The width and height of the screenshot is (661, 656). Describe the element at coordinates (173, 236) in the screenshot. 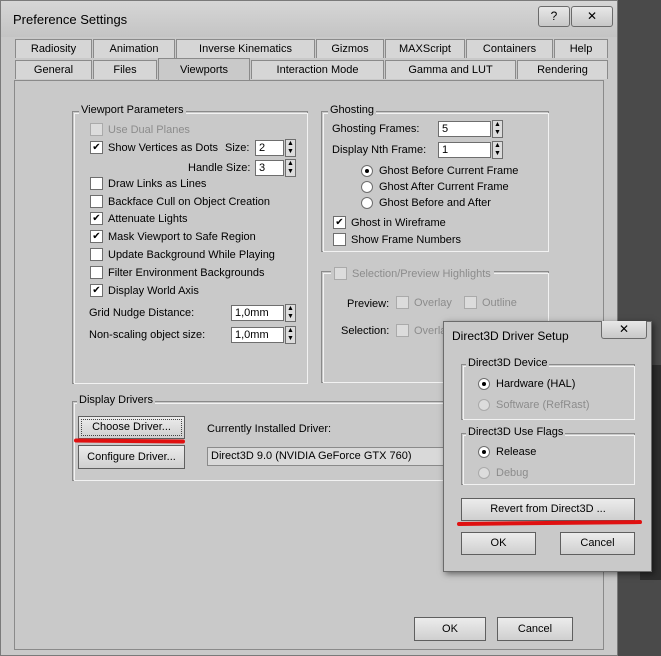

I see `mask-viewport-checkbox: ✔ Mask Viewport to Safe Region` at that location.